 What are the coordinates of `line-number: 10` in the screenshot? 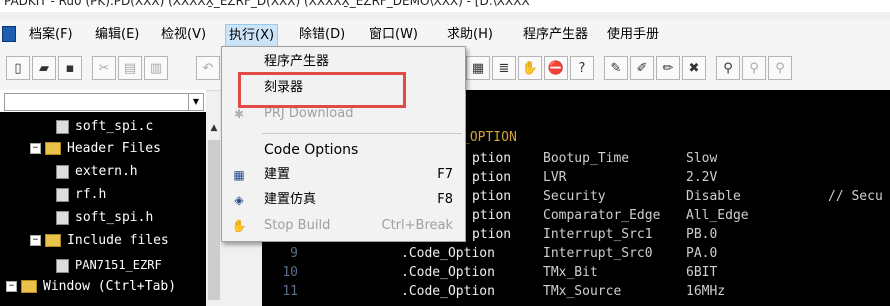 It's located at (290, 272).